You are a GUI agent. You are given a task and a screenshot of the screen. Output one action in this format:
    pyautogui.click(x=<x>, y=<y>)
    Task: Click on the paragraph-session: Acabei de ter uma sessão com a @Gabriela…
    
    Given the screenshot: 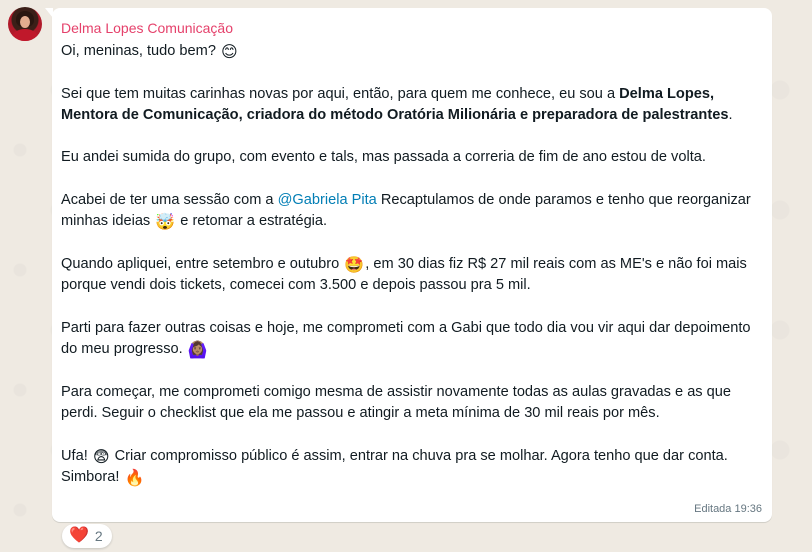 What is the action you would take?
    pyautogui.click(x=412, y=211)
    